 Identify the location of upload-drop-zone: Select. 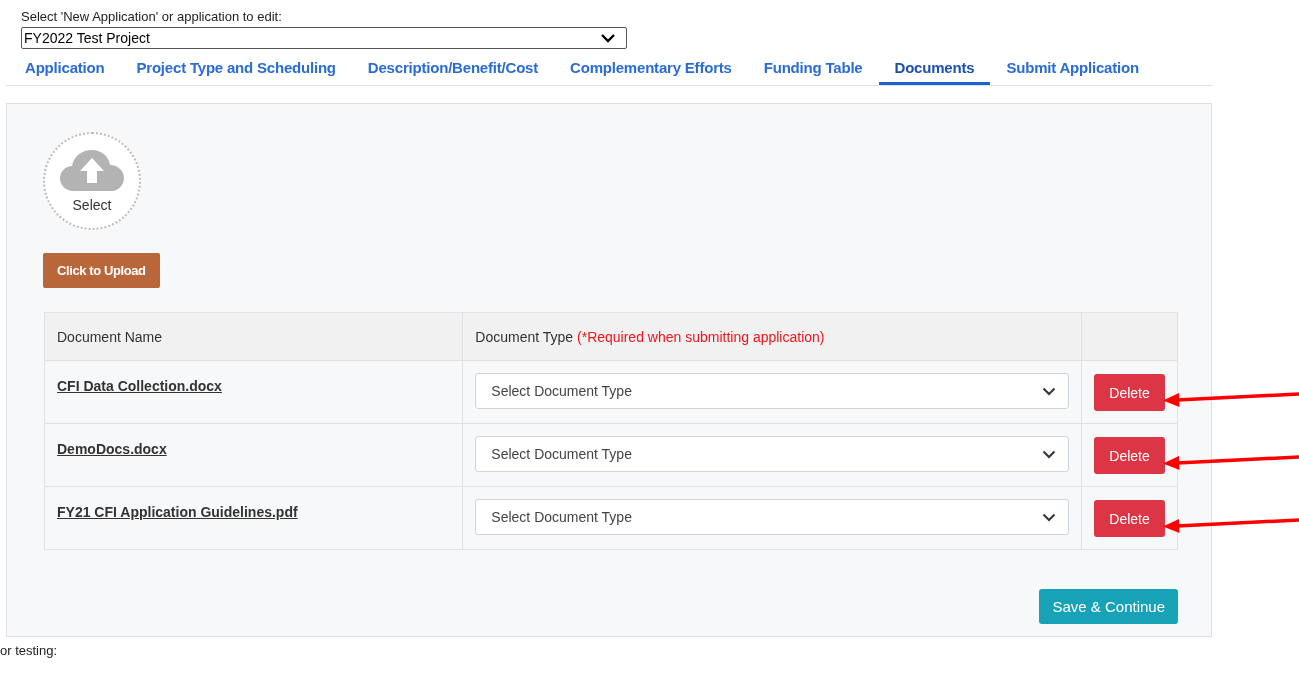
(92, 181).